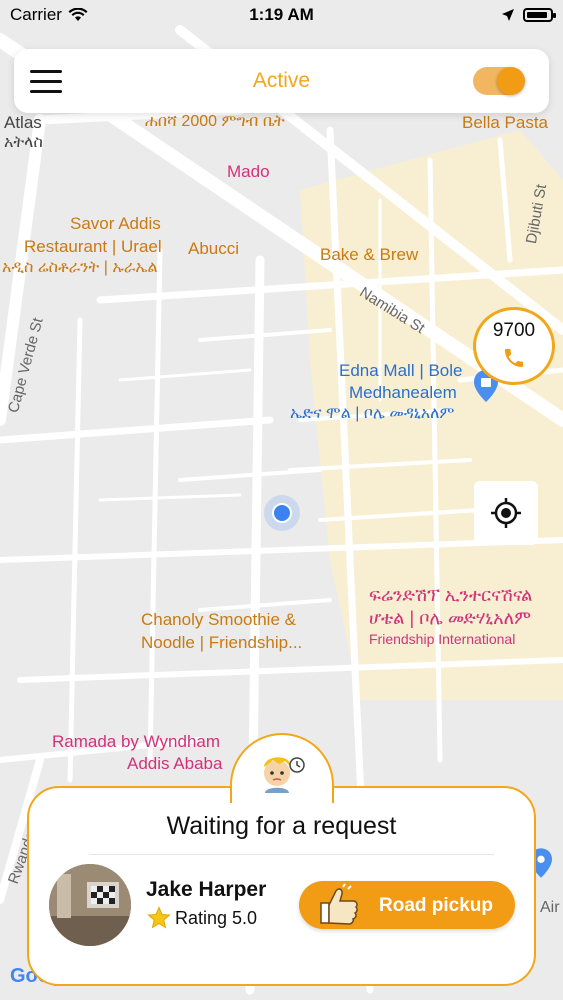 This screenshot has width=563, height=1000. What do you see at coordinates (206, 889) in the screenshot?
I see `driver-name: Jake Harper` at bounding box center [206, 889].